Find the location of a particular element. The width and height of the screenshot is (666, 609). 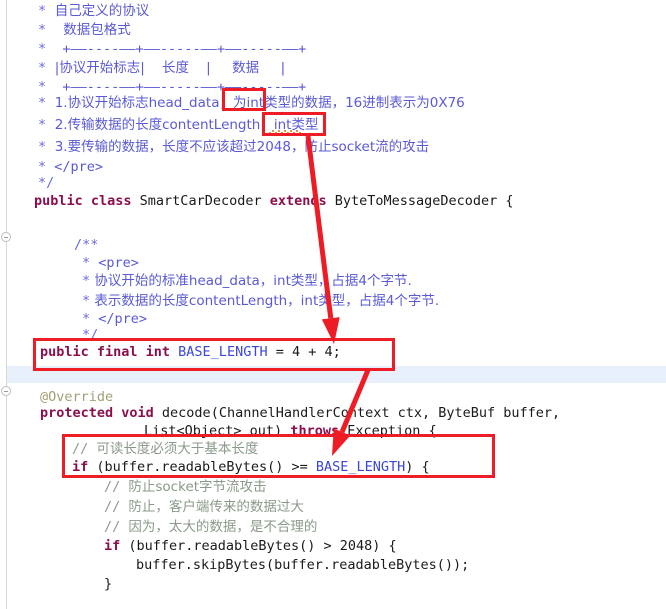

code-line: // 防止，客户端传来的数据过大 is located at coordinates (204, 507).